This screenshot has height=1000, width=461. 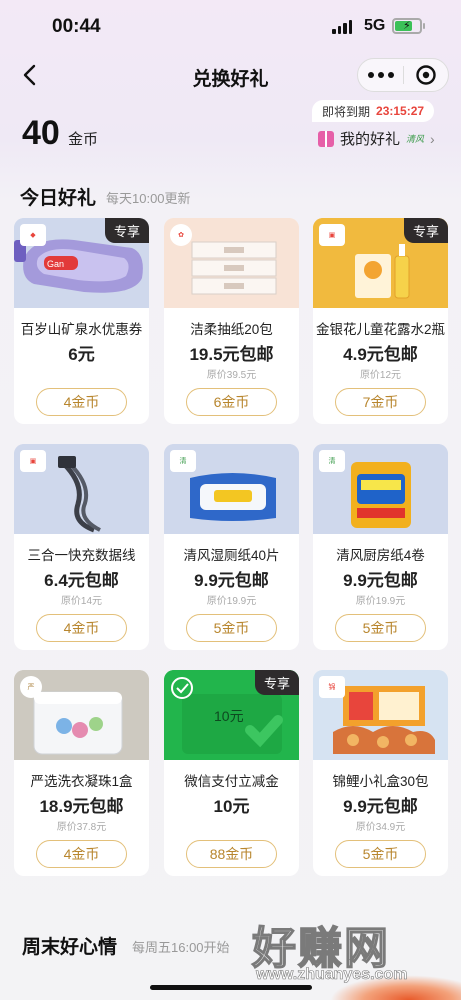 What do you see at coordinates (380, 329) in the screenshot?
I see `product-name: 金银花儿童花露水2瓶` at bounding box center [380, 329].